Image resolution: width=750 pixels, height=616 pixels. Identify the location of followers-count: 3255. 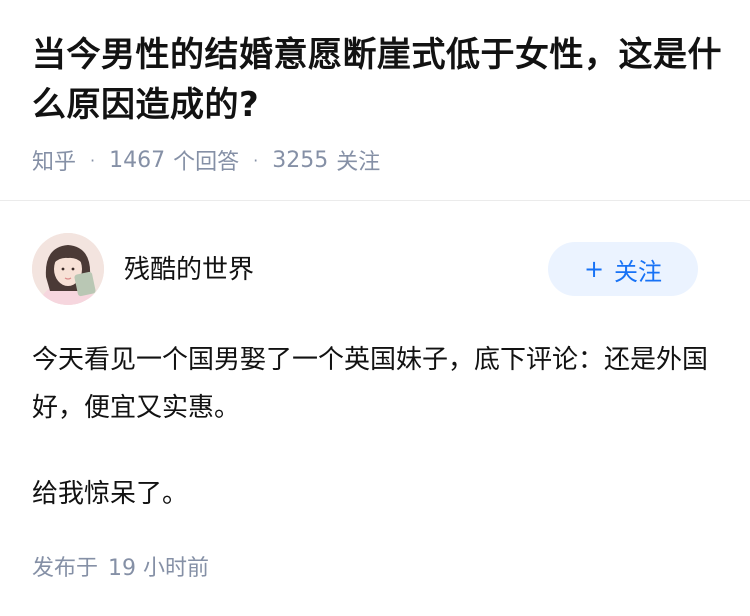
(300, 160).